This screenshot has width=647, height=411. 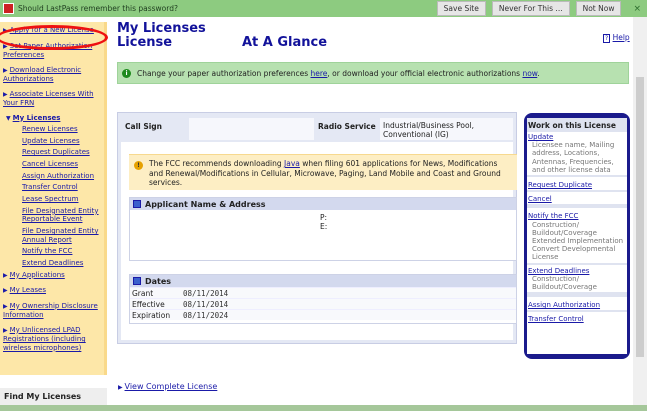 What do you see at coordinates (143, 293) in the screenshot?
I see `date-label: Grant` at bounding box center [143, 293].